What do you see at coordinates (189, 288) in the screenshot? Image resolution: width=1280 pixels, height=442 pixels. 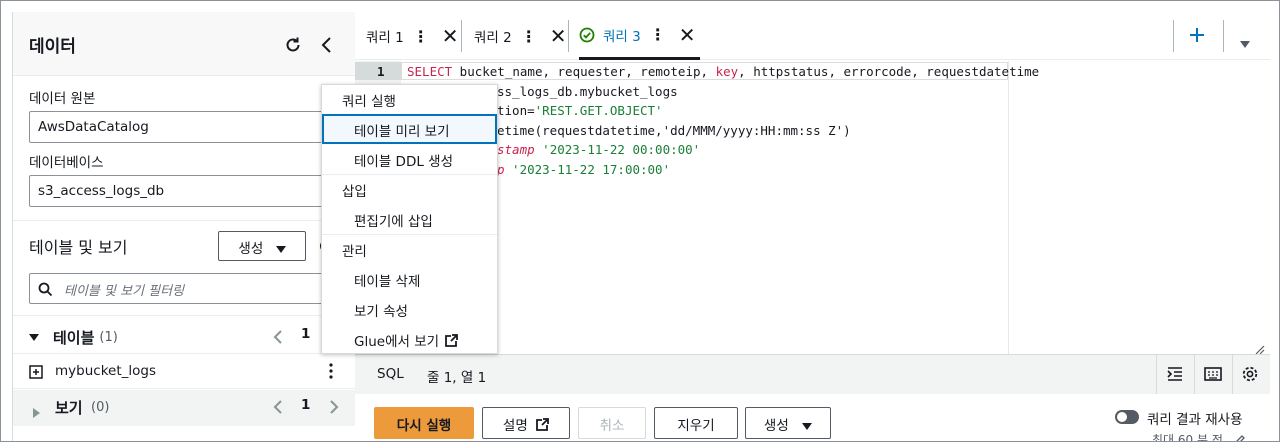 I see `table-filter-input: 테이블 및 보기 필터링` at bounding box center [189, 288].